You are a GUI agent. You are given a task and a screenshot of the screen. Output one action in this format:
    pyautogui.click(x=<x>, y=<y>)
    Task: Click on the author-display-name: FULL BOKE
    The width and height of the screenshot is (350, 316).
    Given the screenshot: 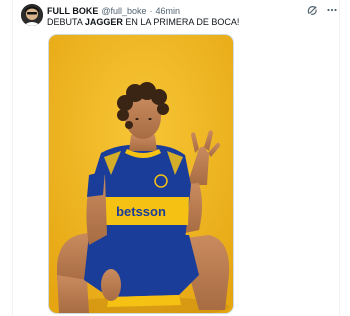 What is the action you would take?
    pyautogui.click(x=72, y=11)
    